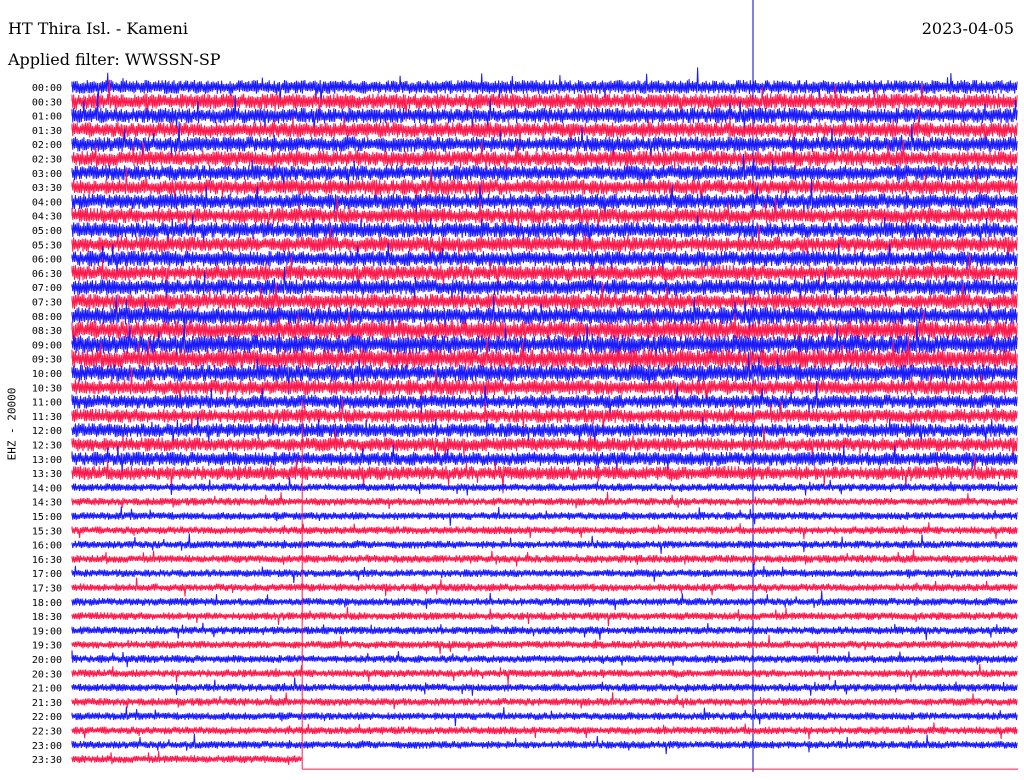 Image resolution: width=1024 pixels, height=780 pixels. Describe the element at coordinates (47, 345) in the screenshot. I see `row-time-label: 09:00` at that location.